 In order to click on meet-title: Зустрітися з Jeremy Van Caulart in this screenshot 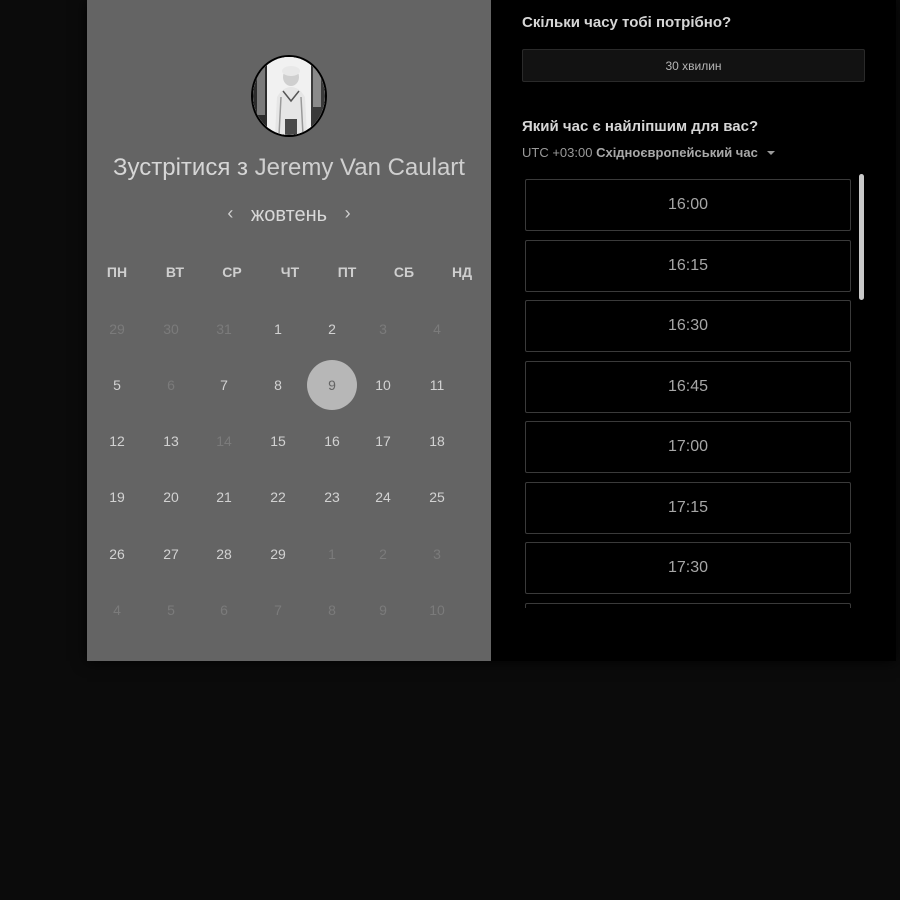, I will do `click(289, 168)`.